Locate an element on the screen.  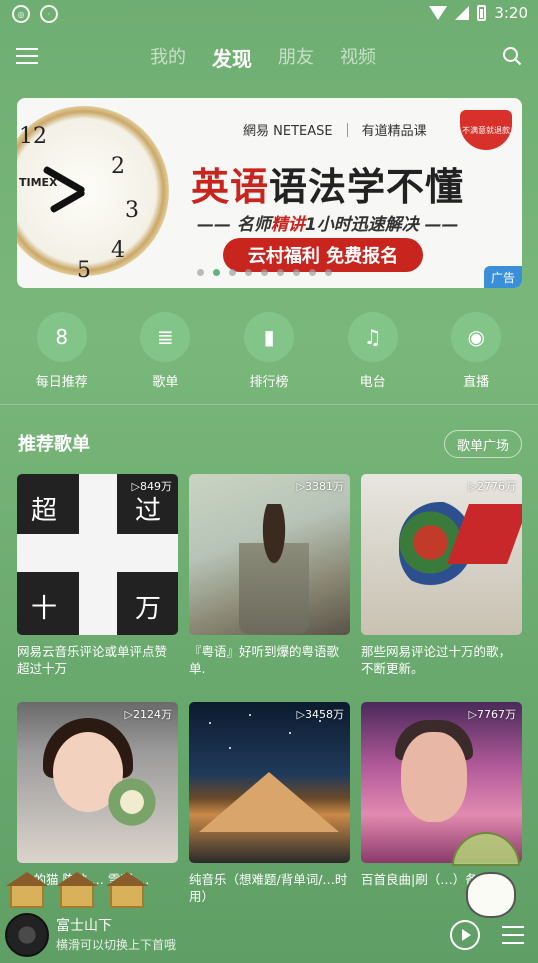
radio-icon: ♫ is located at coordinates (372, 337).